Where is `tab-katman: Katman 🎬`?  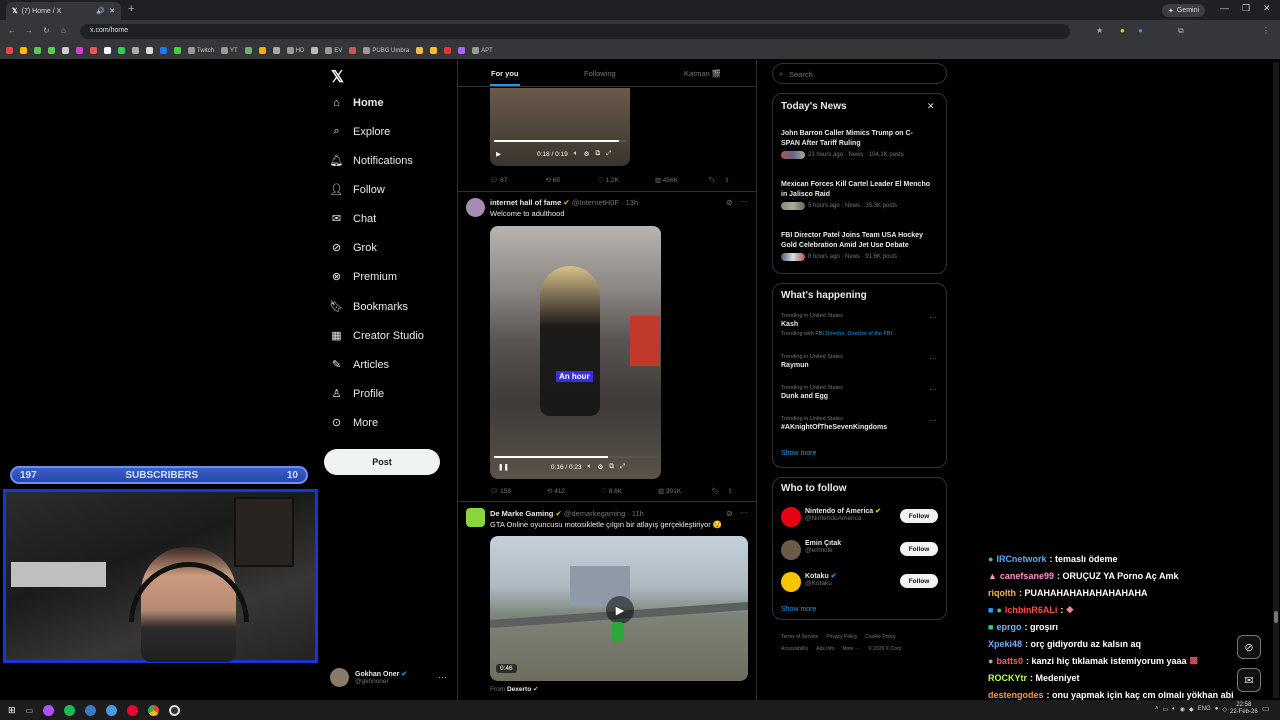 tab-katman: Katman 🎬 is located at coordinates (702, 73).